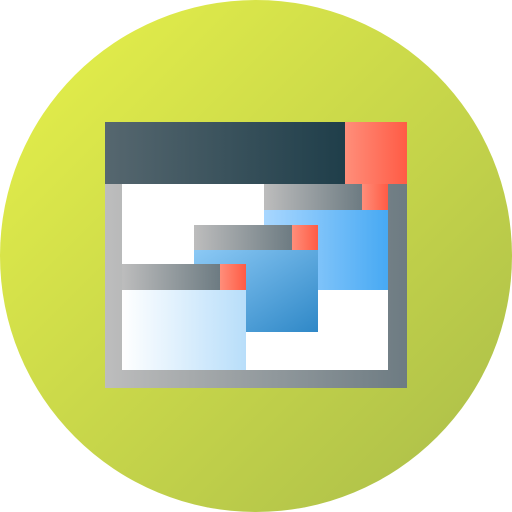 The image size is (512, 512). Describe the element at coordinates (233, 277) in the screenshot. I see `front-window-close-icon` at that location.